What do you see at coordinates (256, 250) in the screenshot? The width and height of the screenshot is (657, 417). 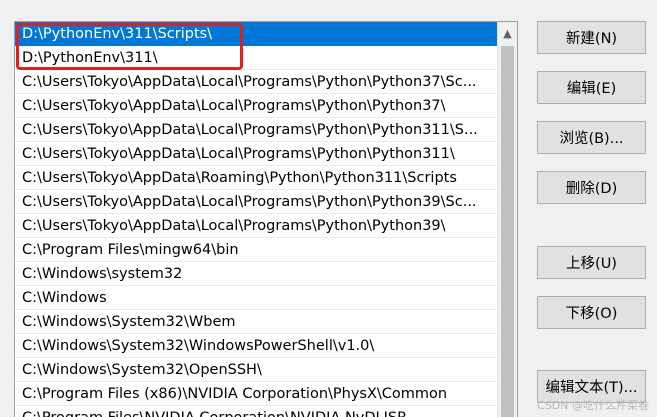 I see `path-list-item: C:\Program Files\mingw64\bin` at bounding box center [256, 250].